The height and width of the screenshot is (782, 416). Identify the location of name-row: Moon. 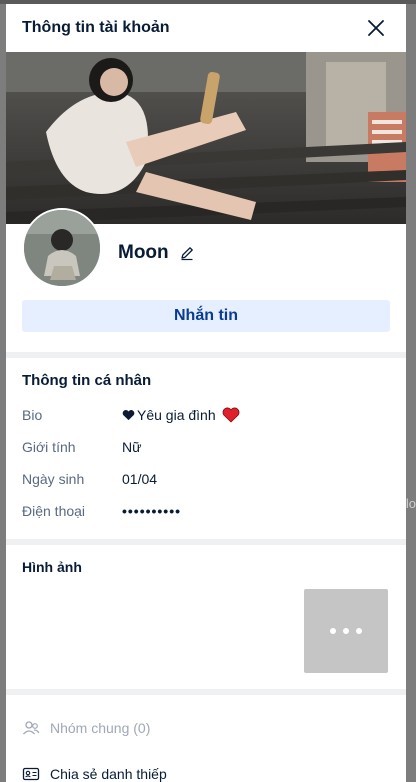
(156, 253).